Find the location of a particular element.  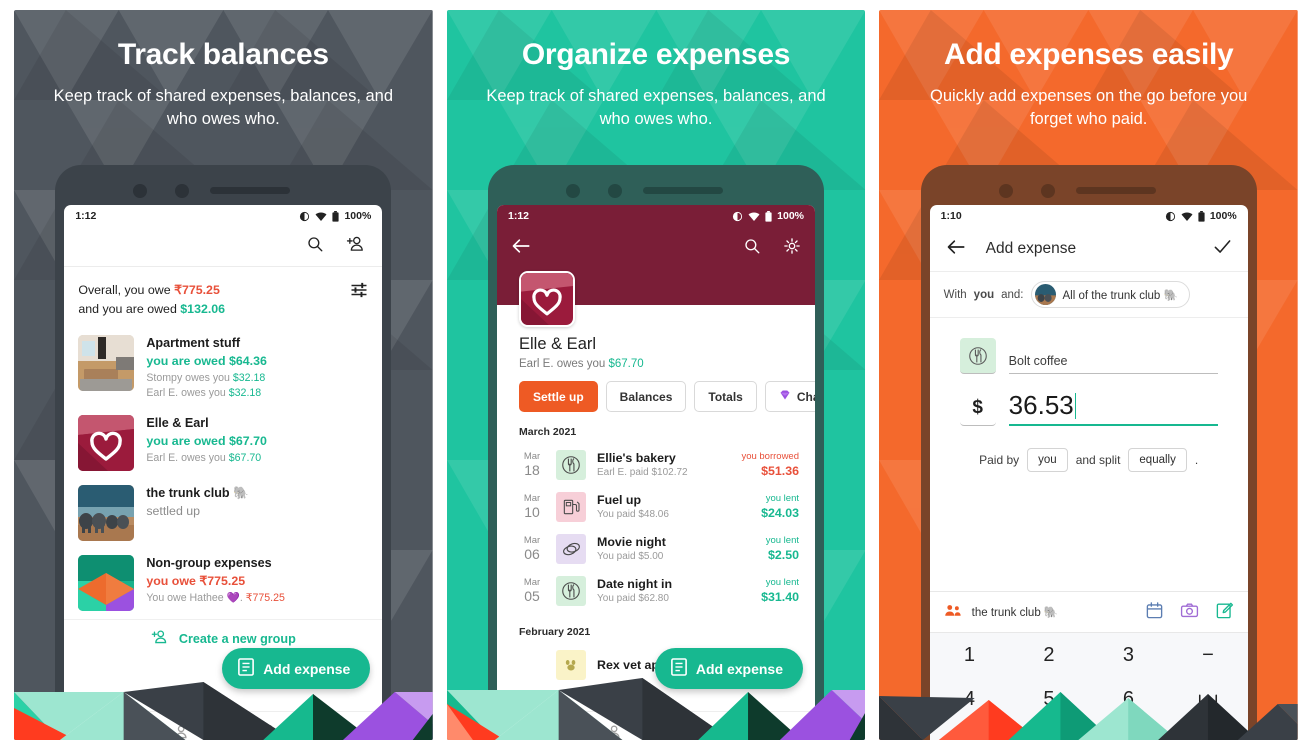

tab-settle-up: Settle up is located at coordinates (558, 396).